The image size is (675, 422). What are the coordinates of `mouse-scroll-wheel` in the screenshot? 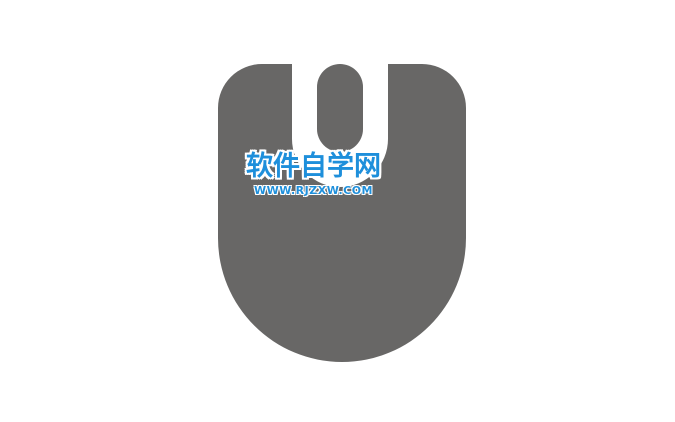 It's located at (340, 108).